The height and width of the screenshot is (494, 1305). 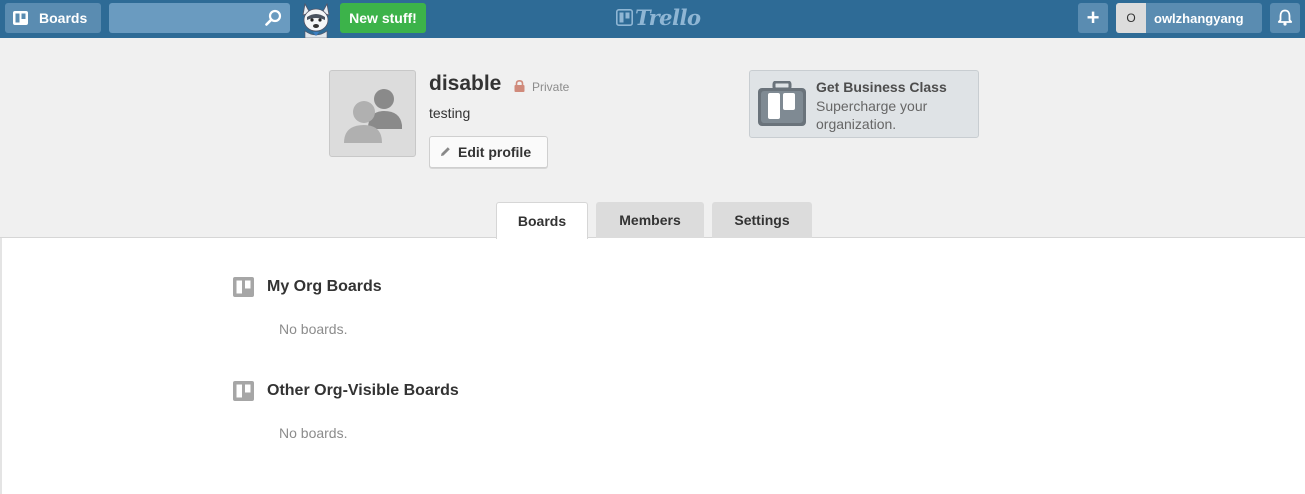 What do you see at coordinates (650, 220) in the screenshot?
I see `tab-members: Members` at bounding box center [650, 220].